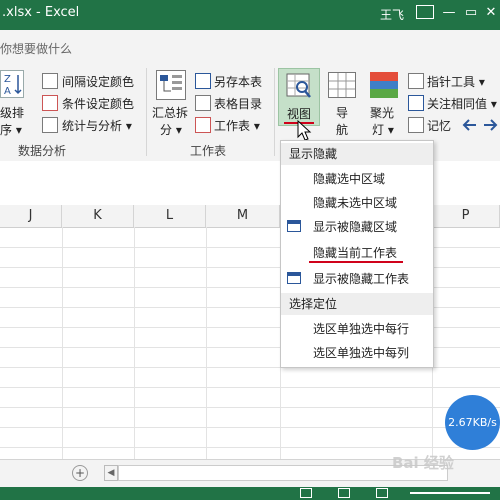 The width and height of the screenshot is (500, 500). What do you see at coordinates (361, 353) in the screenshot?
I see `menu-item-label: 选区单独选中每列` at bounding box center [361, 353].